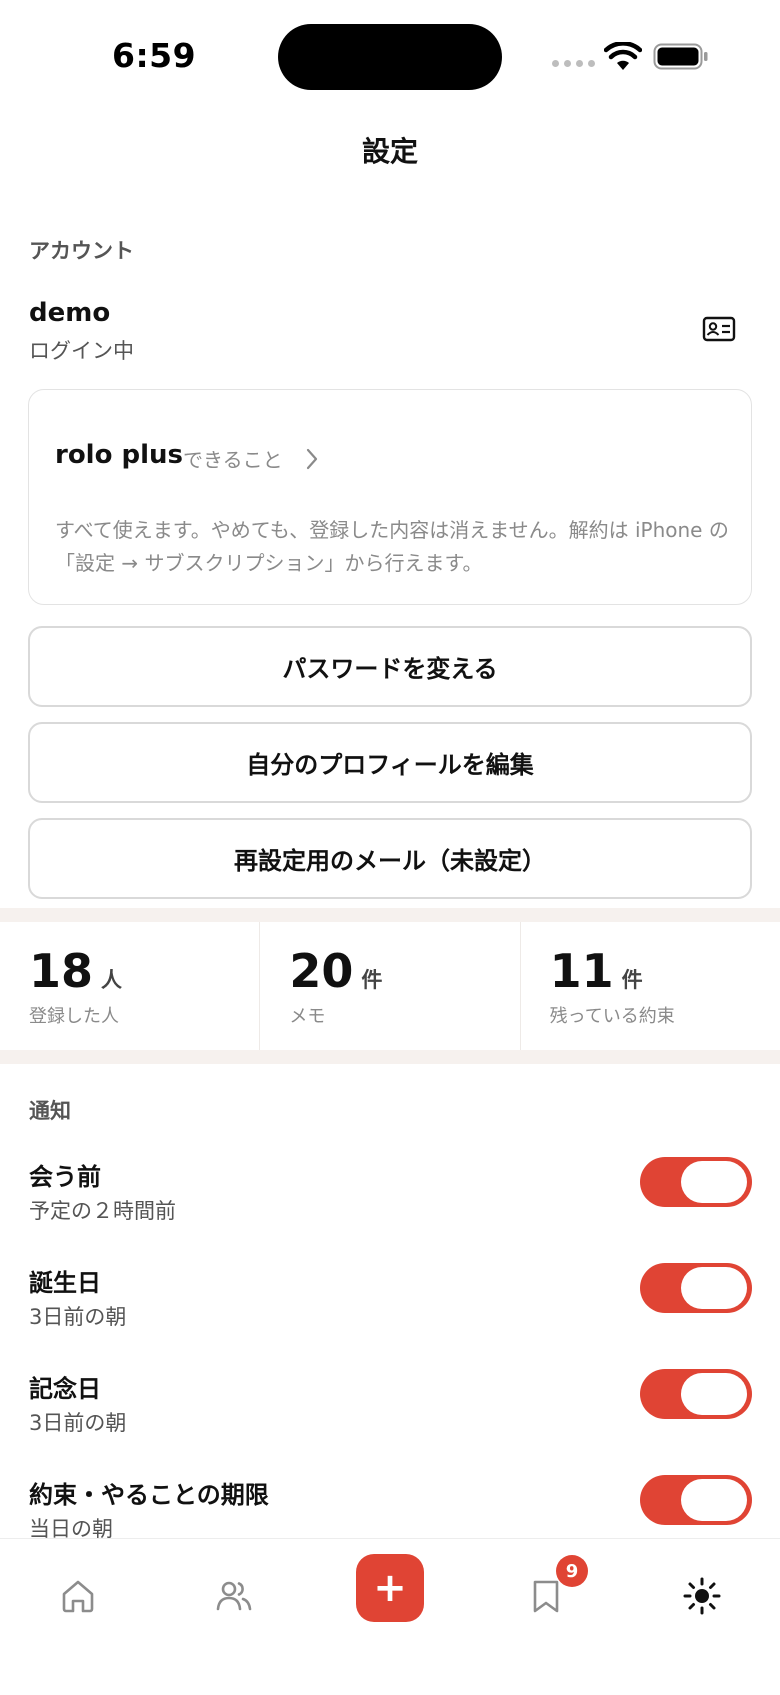 This screenshot has height=1695, width=780. I want to click on plan-features-link: できること, so click(251, 458).